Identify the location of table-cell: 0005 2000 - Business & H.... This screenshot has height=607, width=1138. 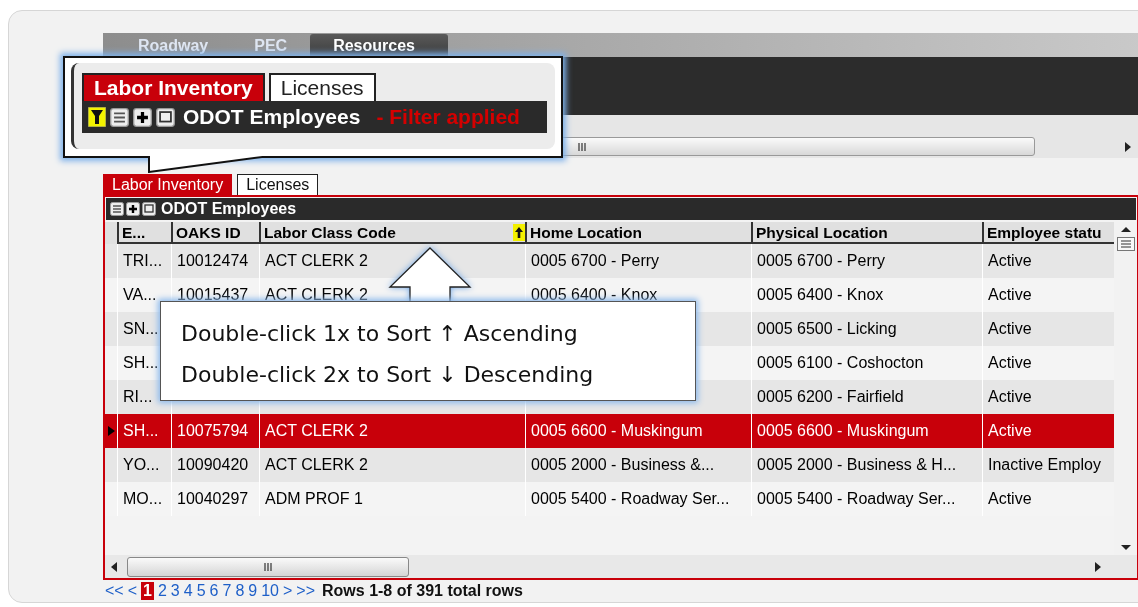
(857, 464).